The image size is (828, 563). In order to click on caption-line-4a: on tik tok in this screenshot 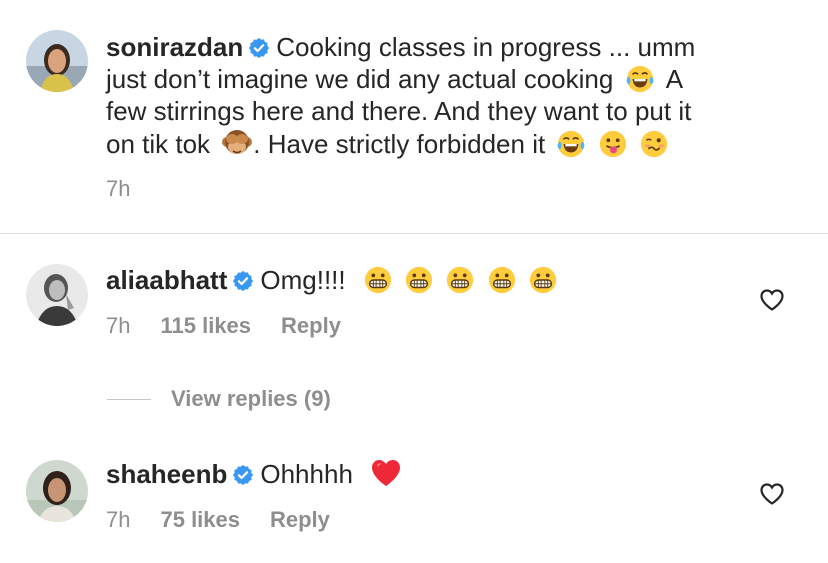, I will do `click(158, 144)`.